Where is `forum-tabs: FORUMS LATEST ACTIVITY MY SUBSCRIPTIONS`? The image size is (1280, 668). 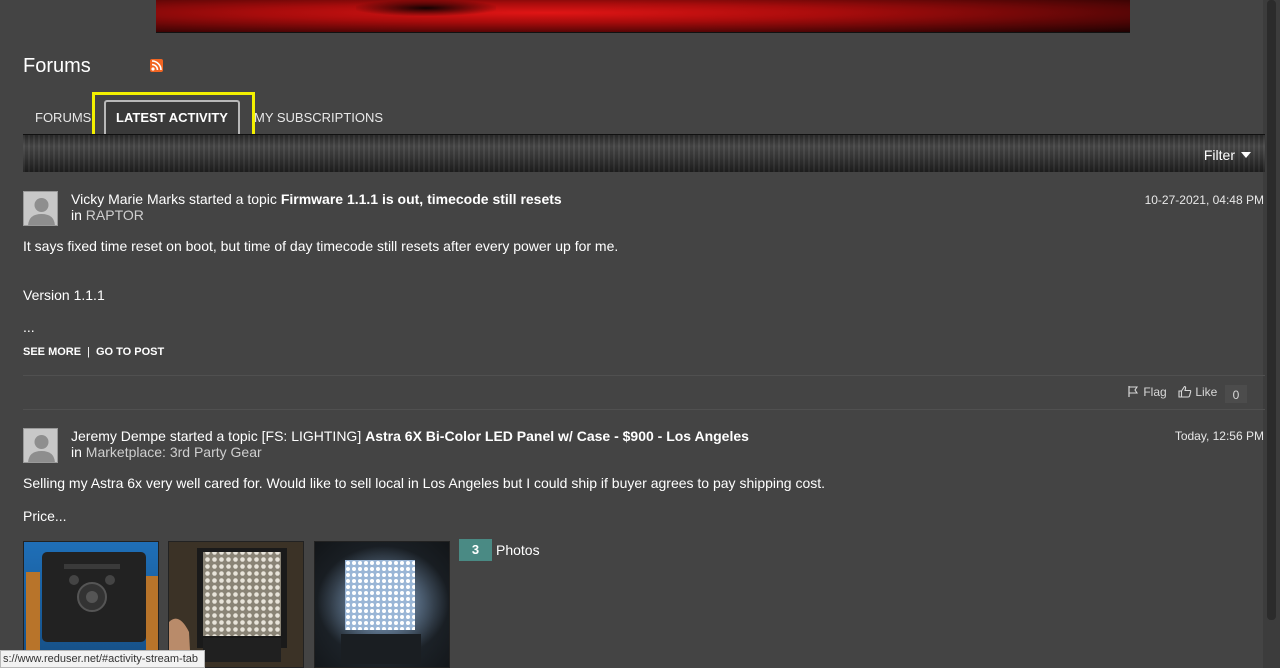
forum-tabs: FORUMS LATEST ACTIVITY MY SUBSCRIPTIONS is located at coordinates (644, 117).